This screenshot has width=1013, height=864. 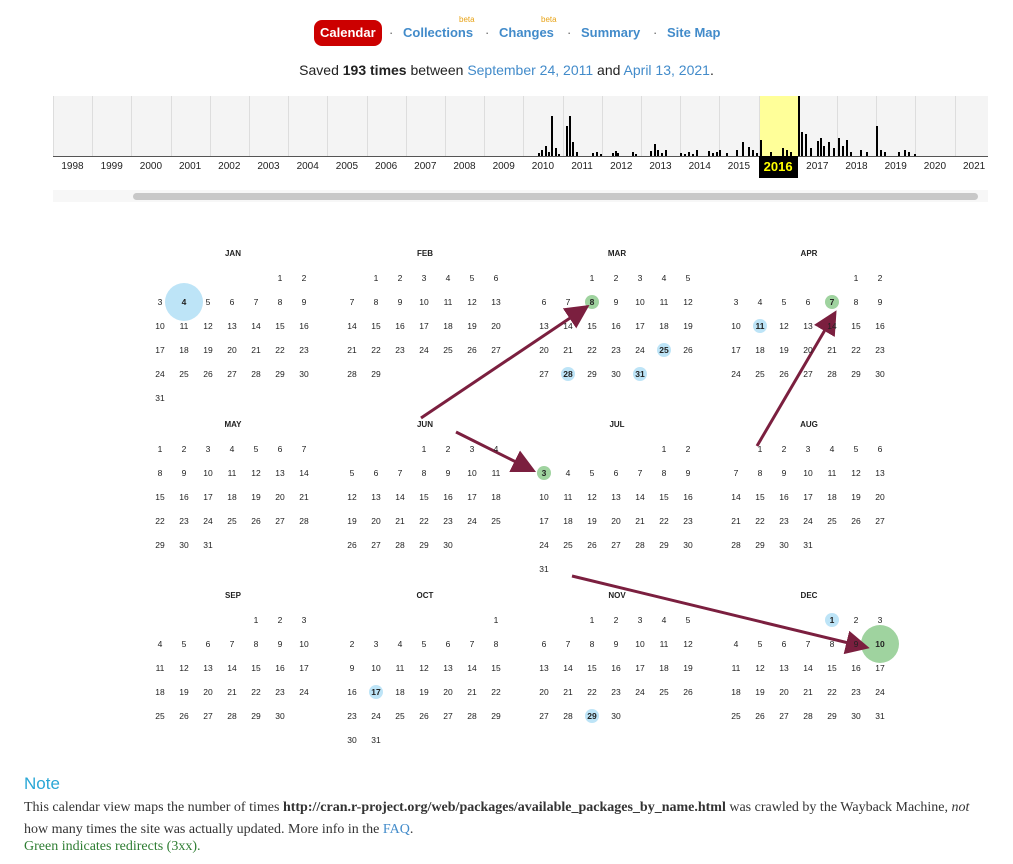 What do you see at coordinates (448, 326) in the screenshot?
I see `calendar-day: 18` at bounding box center [448, 326].